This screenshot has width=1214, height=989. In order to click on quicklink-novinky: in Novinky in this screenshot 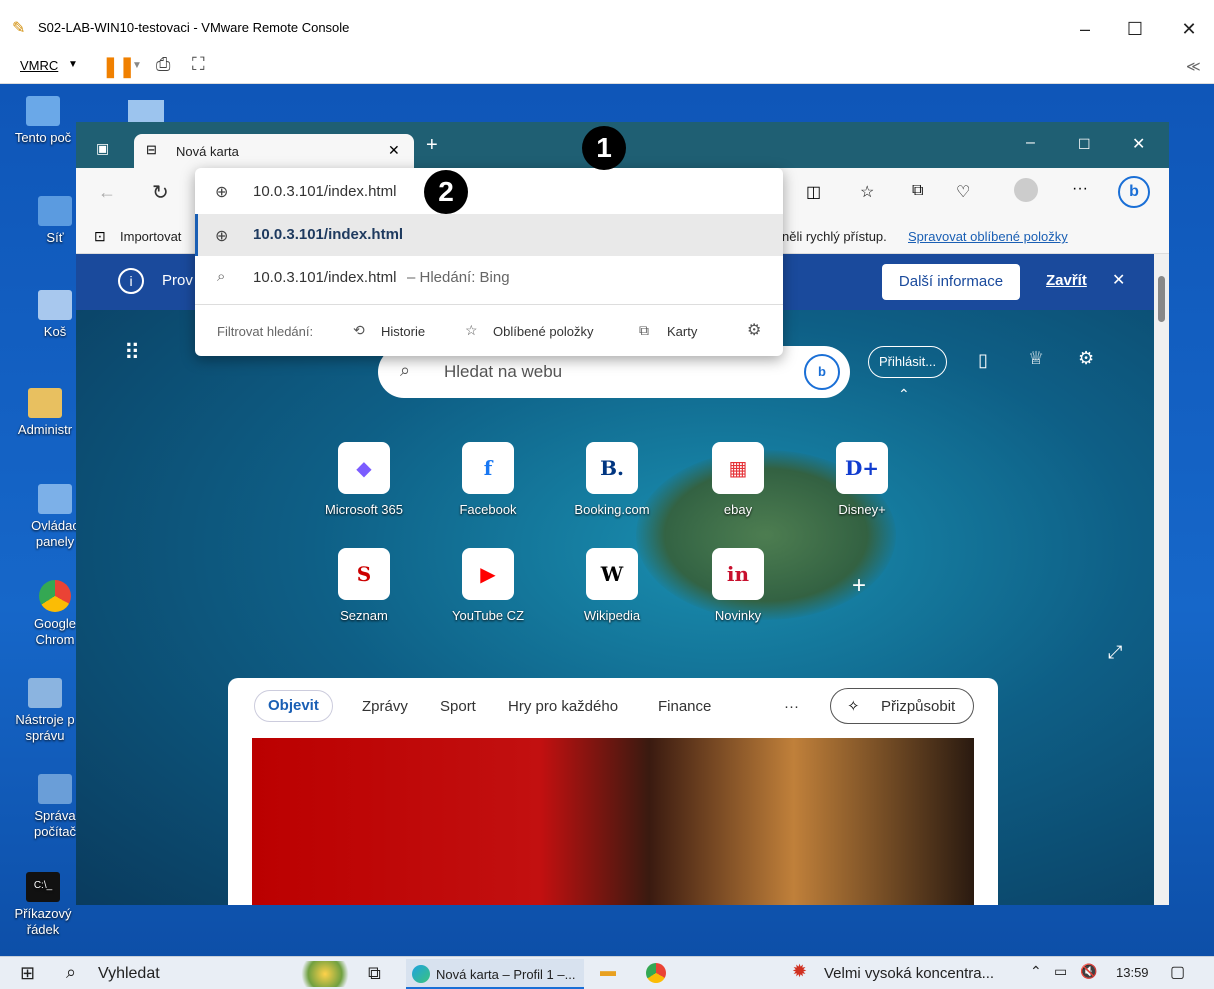, I will do `click(755, 585)`.